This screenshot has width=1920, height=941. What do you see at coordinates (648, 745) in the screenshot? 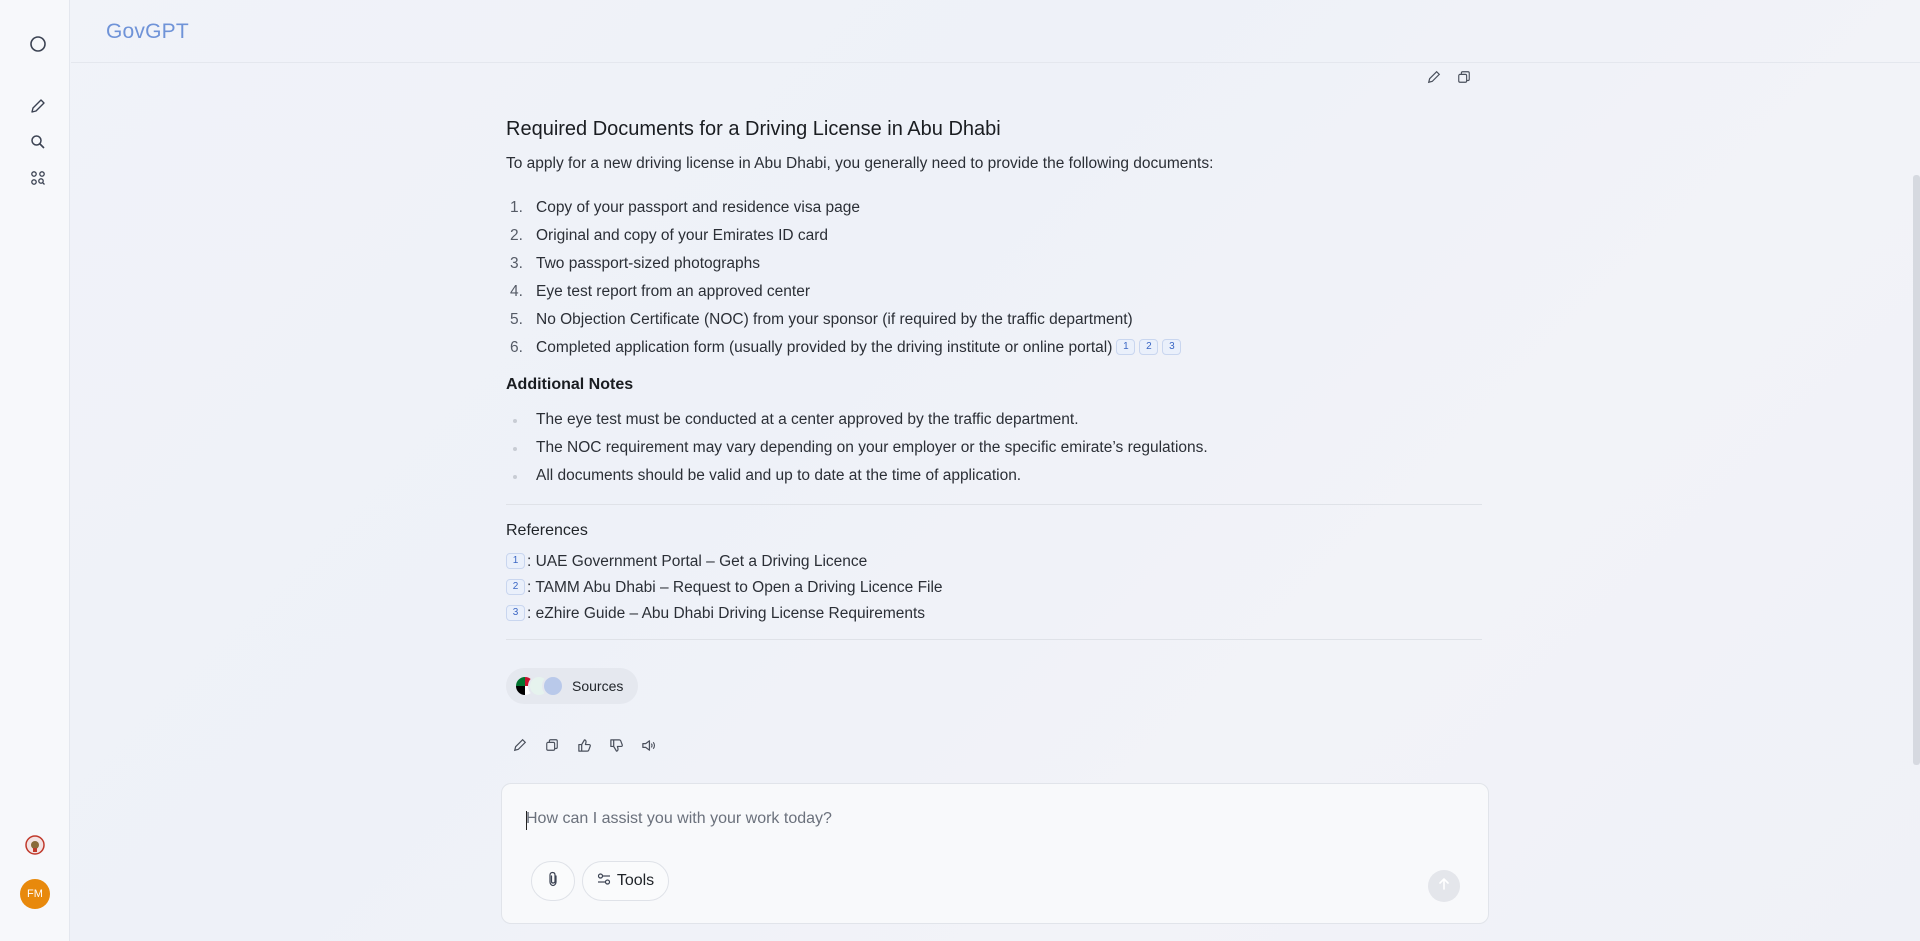
I see `speaker-icon` at bounding box center [648, 745].